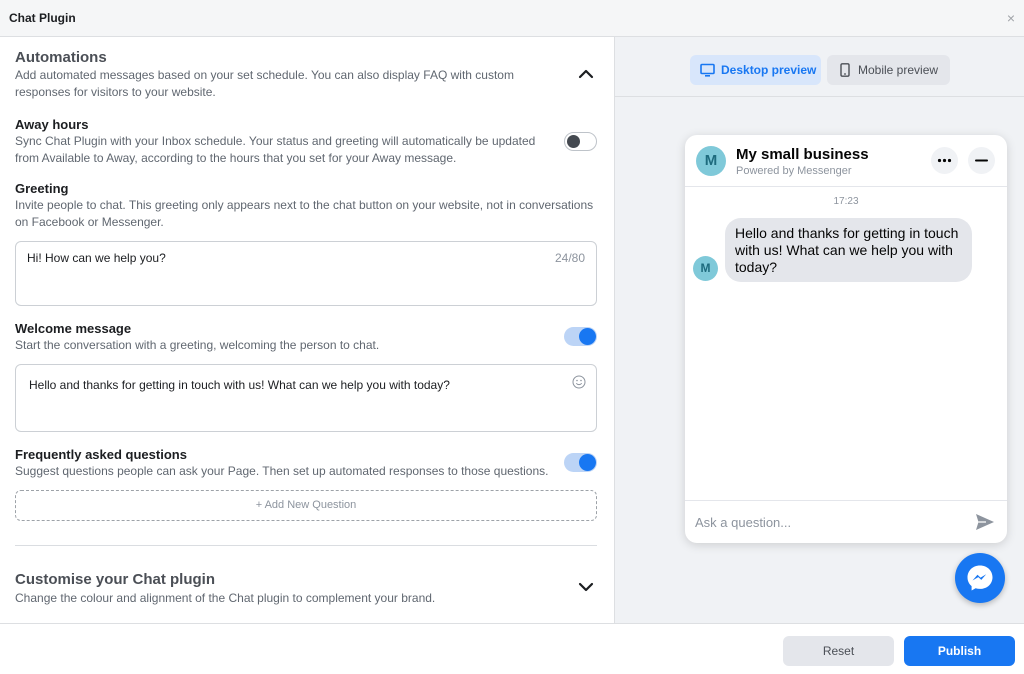 This screenshot has height=674, width=1024. I want to click on greeting-title: Greeting, so click(42, 188).